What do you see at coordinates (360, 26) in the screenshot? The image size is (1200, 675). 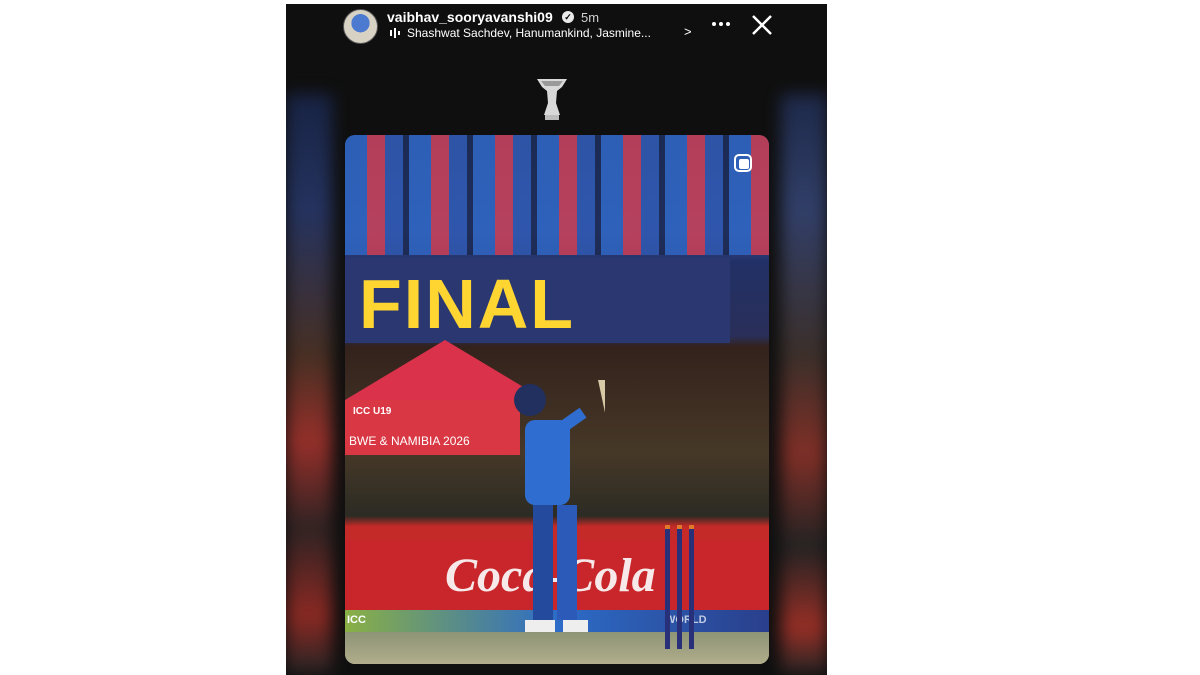 I see `avatar` at bounding box center [360, 26].